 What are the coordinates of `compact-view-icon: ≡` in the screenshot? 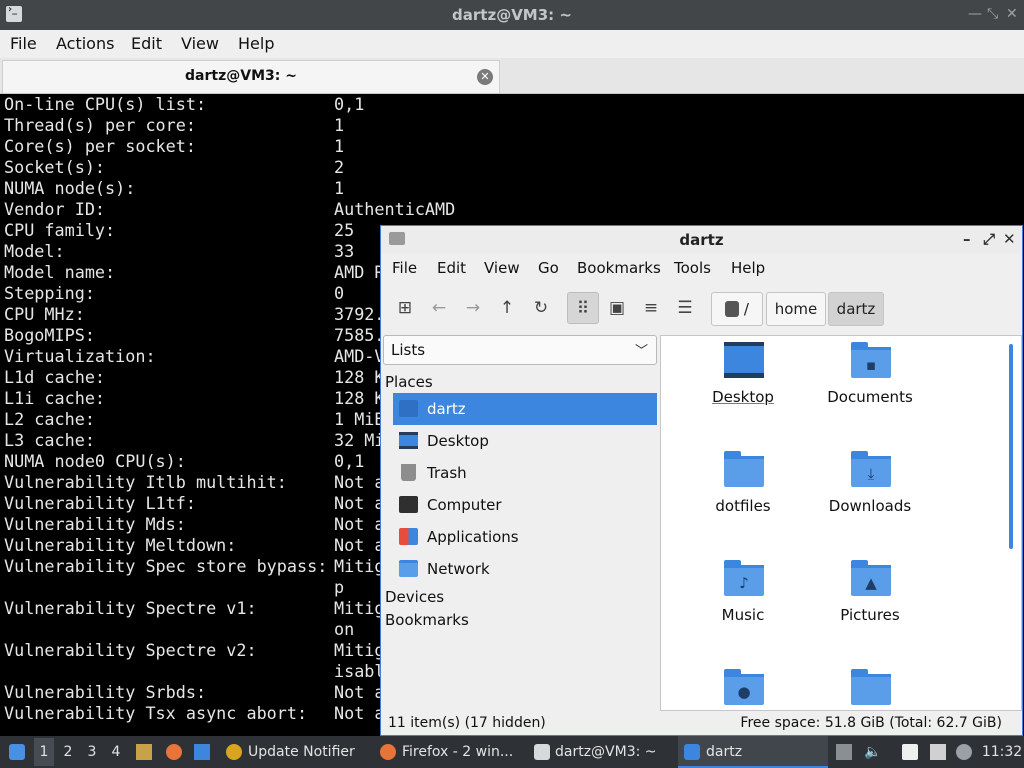 It's located at (651, 308).